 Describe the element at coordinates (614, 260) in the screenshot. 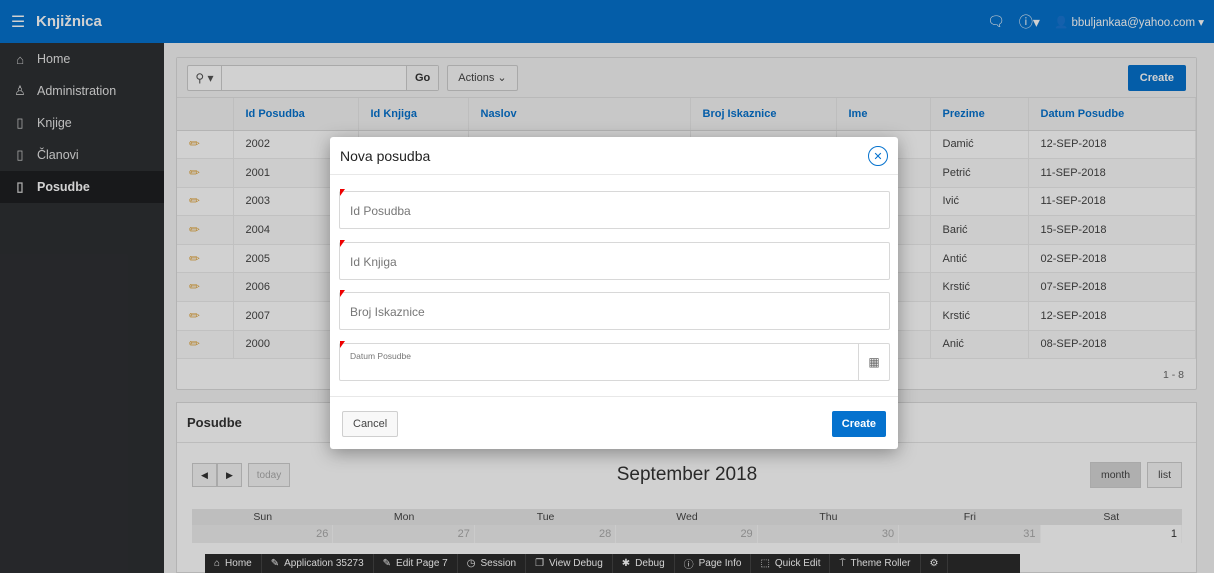

I see `id-knjiga-field: Id Knjiga` at that location.